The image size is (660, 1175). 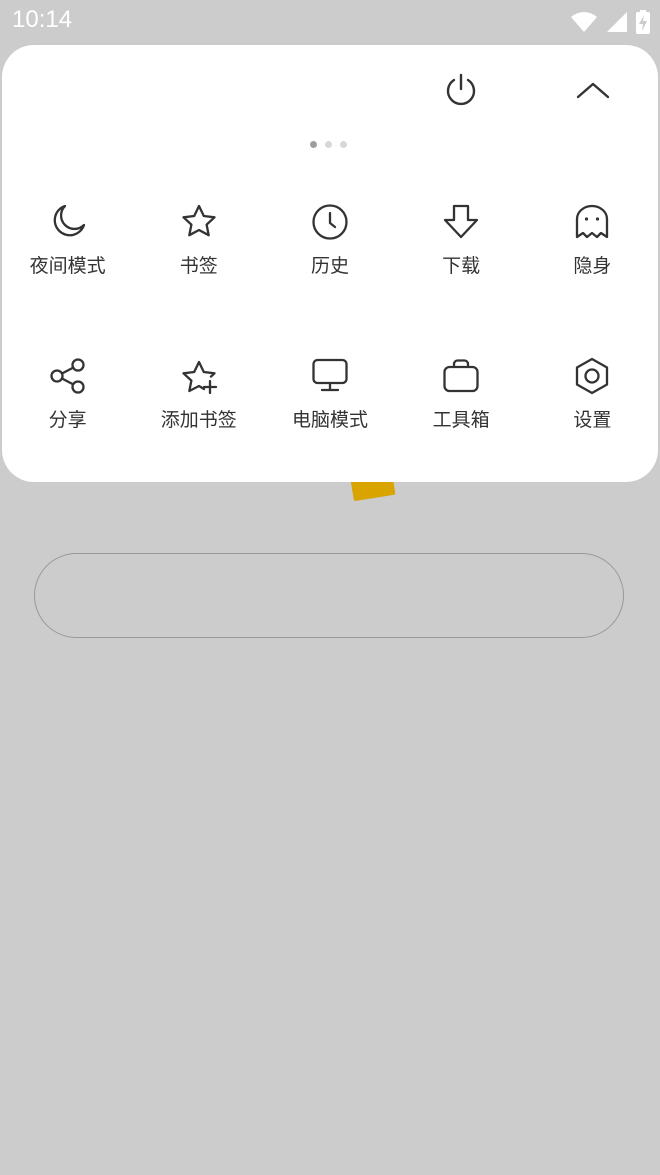 What do you see at coordinates (330, 376) in the screenshot?
I see `monitor-icon` at bounding box center [330, 376].